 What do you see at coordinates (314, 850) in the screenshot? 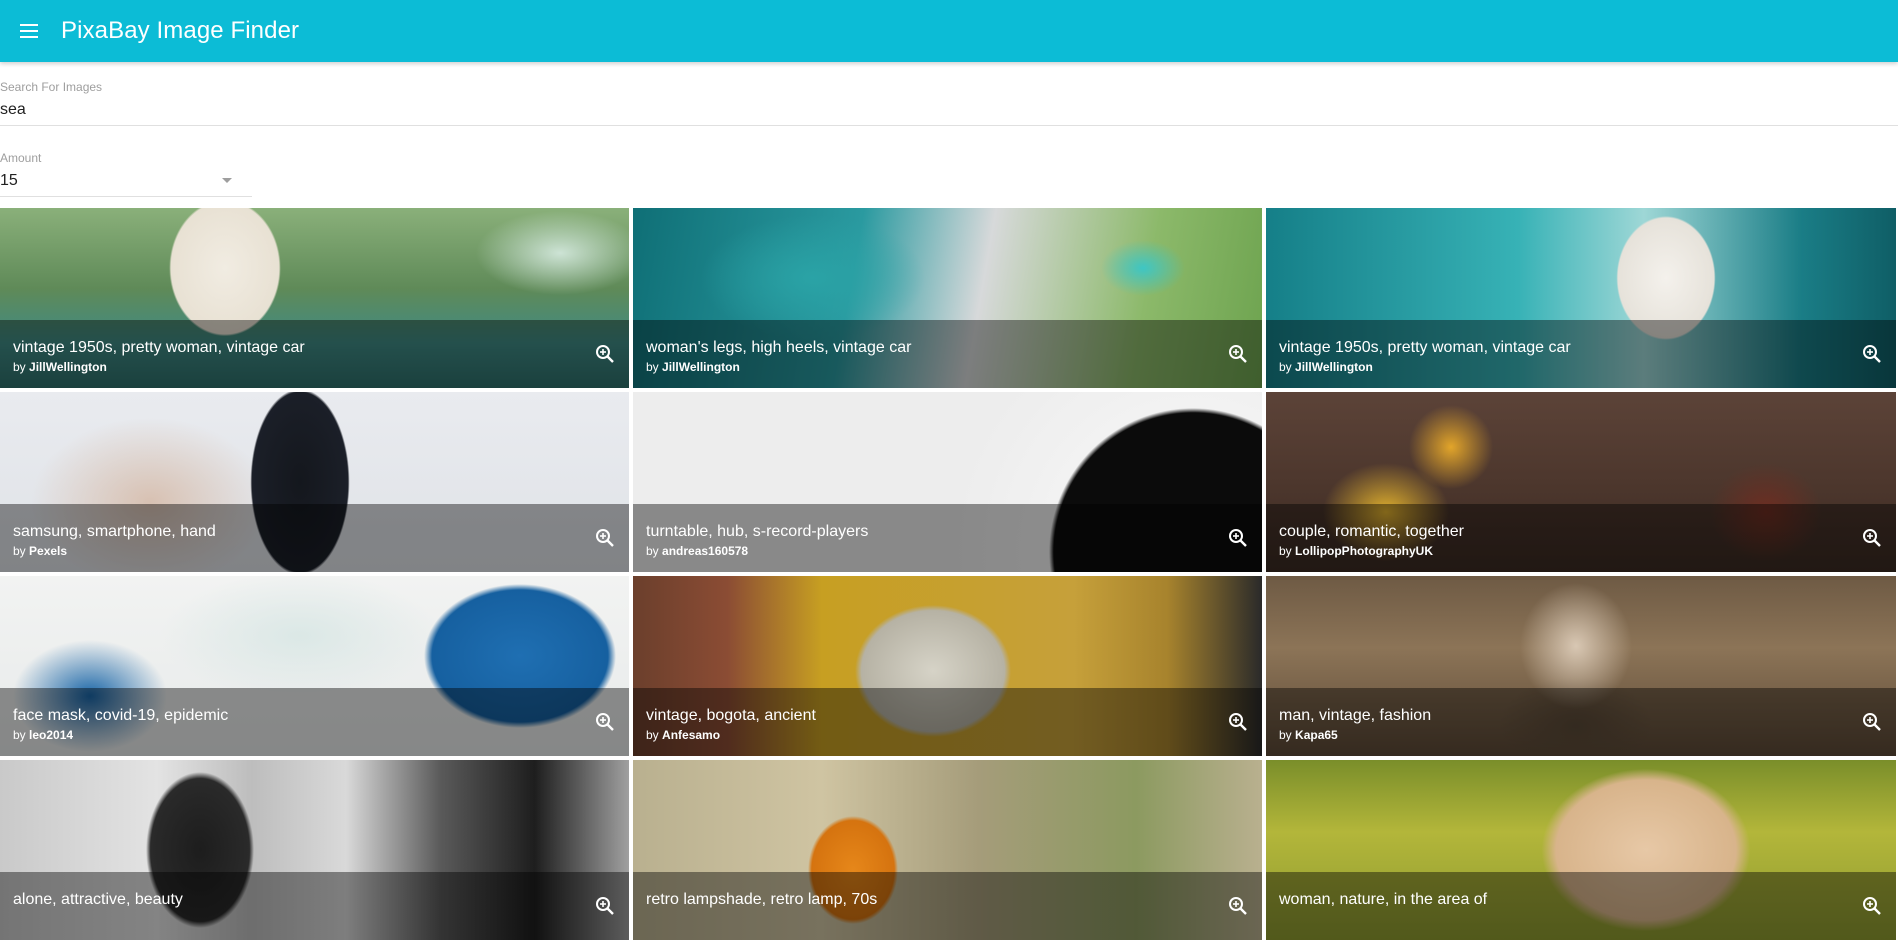
I see `image-tile: alone, attractive, beauty` at bounding box center [314, 850].